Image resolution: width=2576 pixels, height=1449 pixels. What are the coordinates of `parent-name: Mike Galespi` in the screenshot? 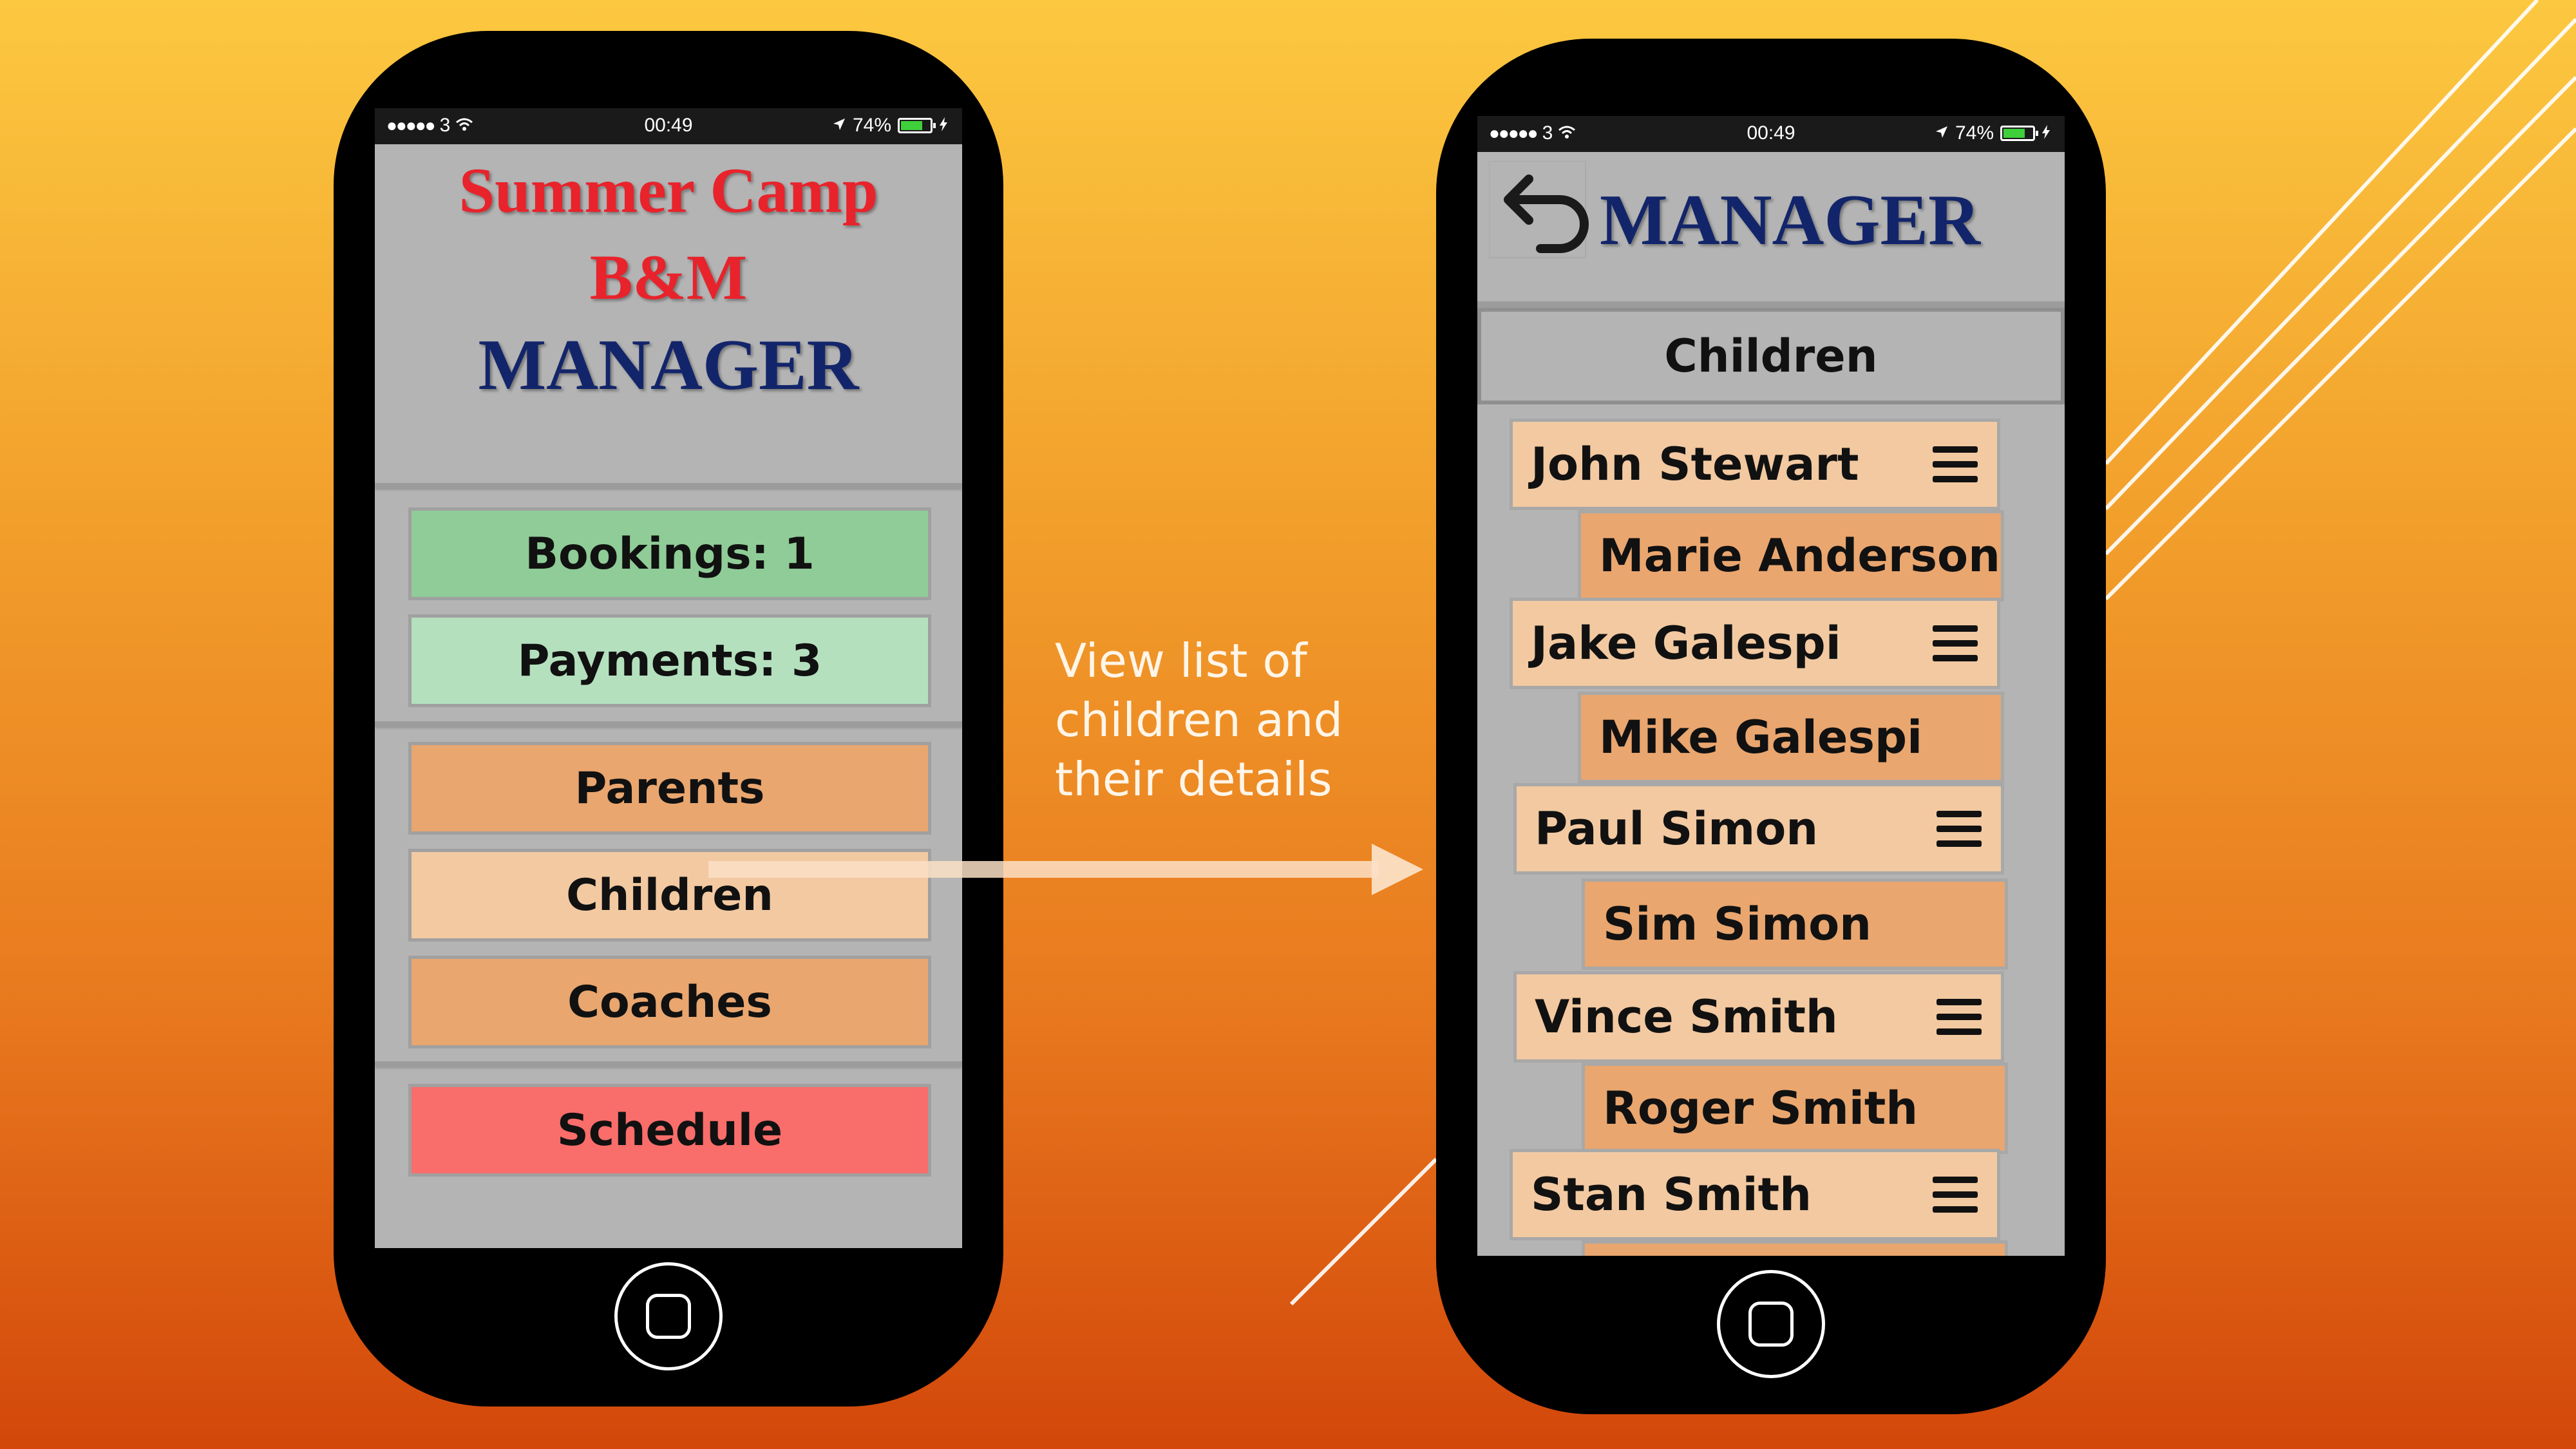 It's located at (1761, 738).